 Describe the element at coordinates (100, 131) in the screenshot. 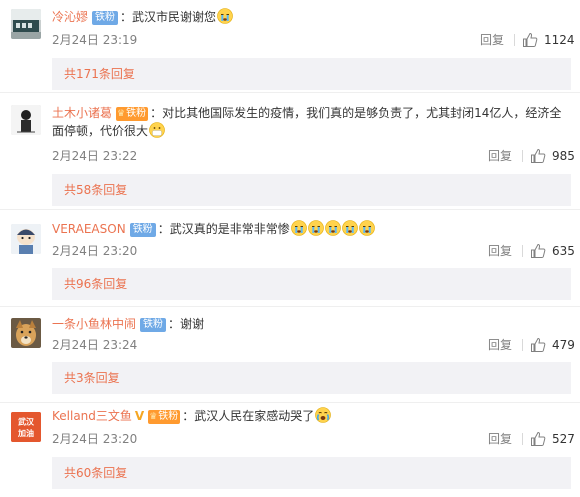

I see `comment-text-line2: 面停顿，代价很大` at that location.